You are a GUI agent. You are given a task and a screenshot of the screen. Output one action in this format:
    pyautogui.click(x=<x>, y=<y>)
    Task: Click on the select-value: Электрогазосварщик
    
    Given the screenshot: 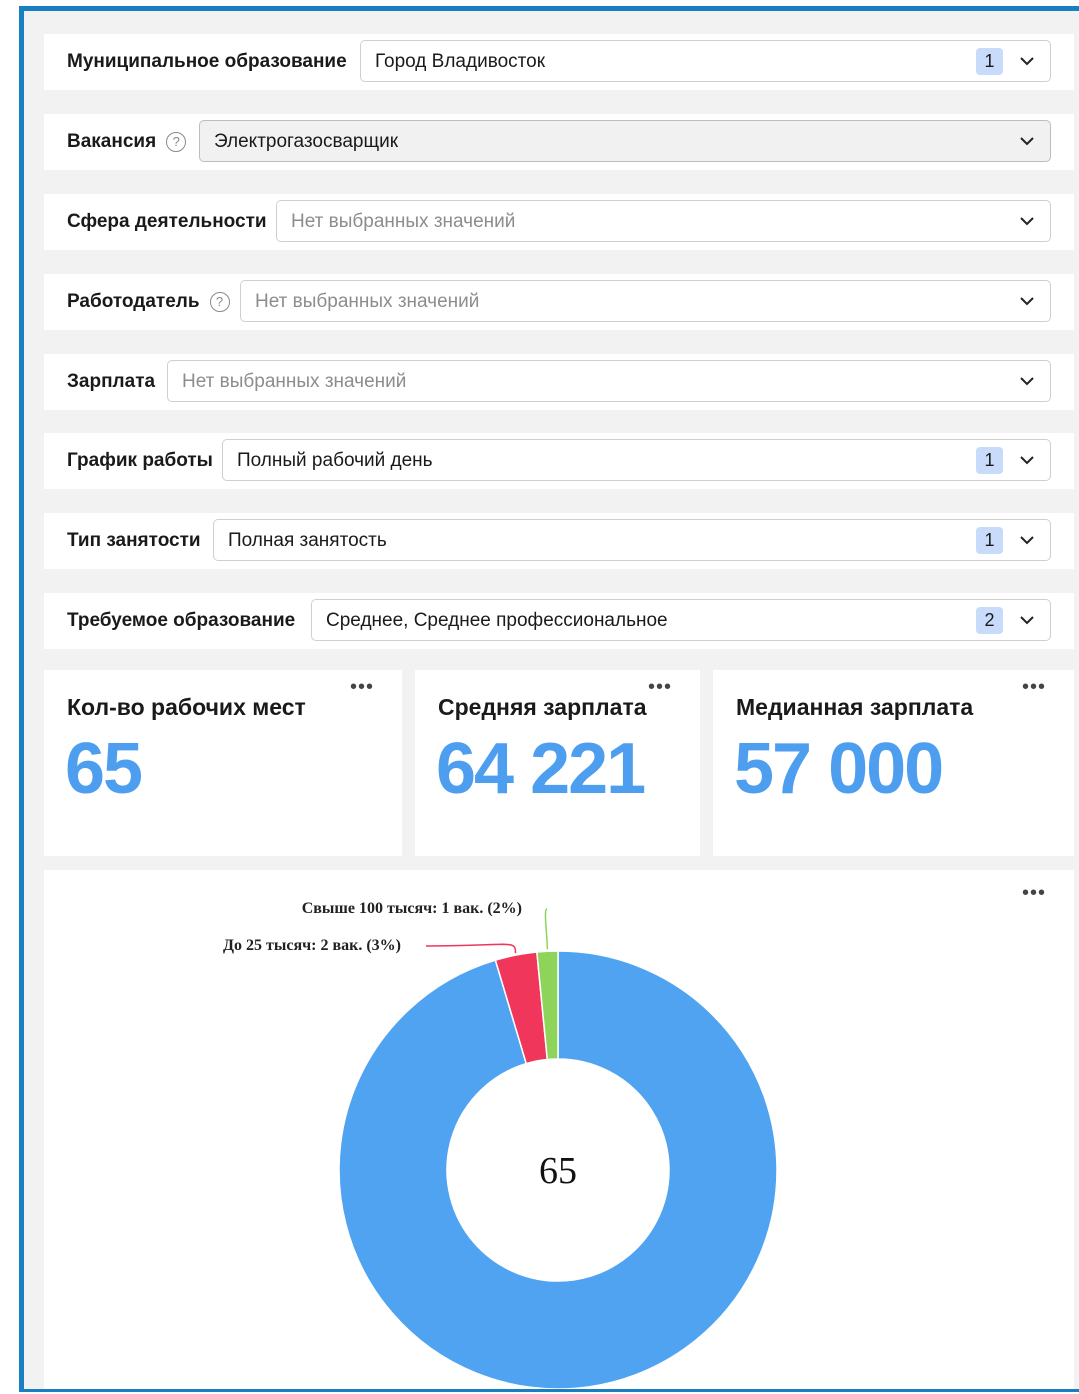 What is the action you would take?
    pyautogui.click(x=306, y=141)
    